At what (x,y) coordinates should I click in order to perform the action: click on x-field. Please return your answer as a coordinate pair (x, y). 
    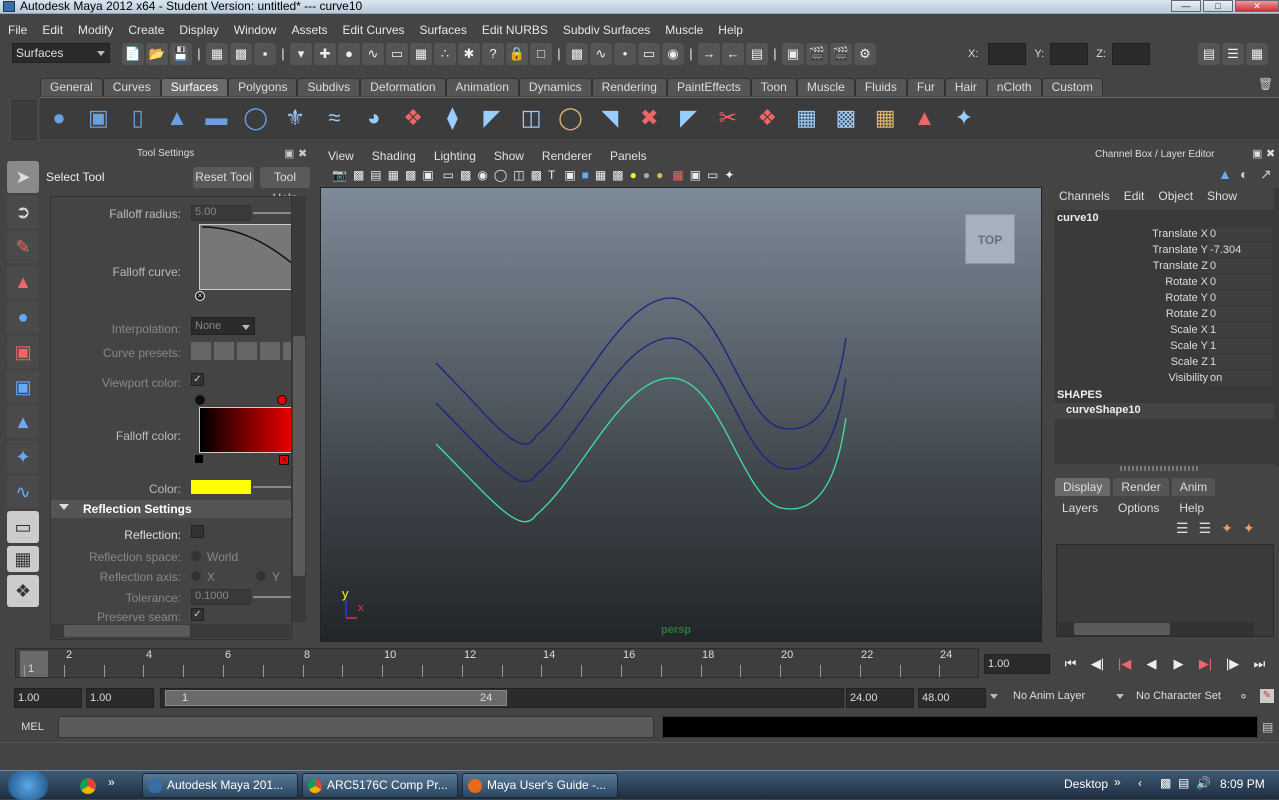
    Looking at the image, I should click on (1007, 54).